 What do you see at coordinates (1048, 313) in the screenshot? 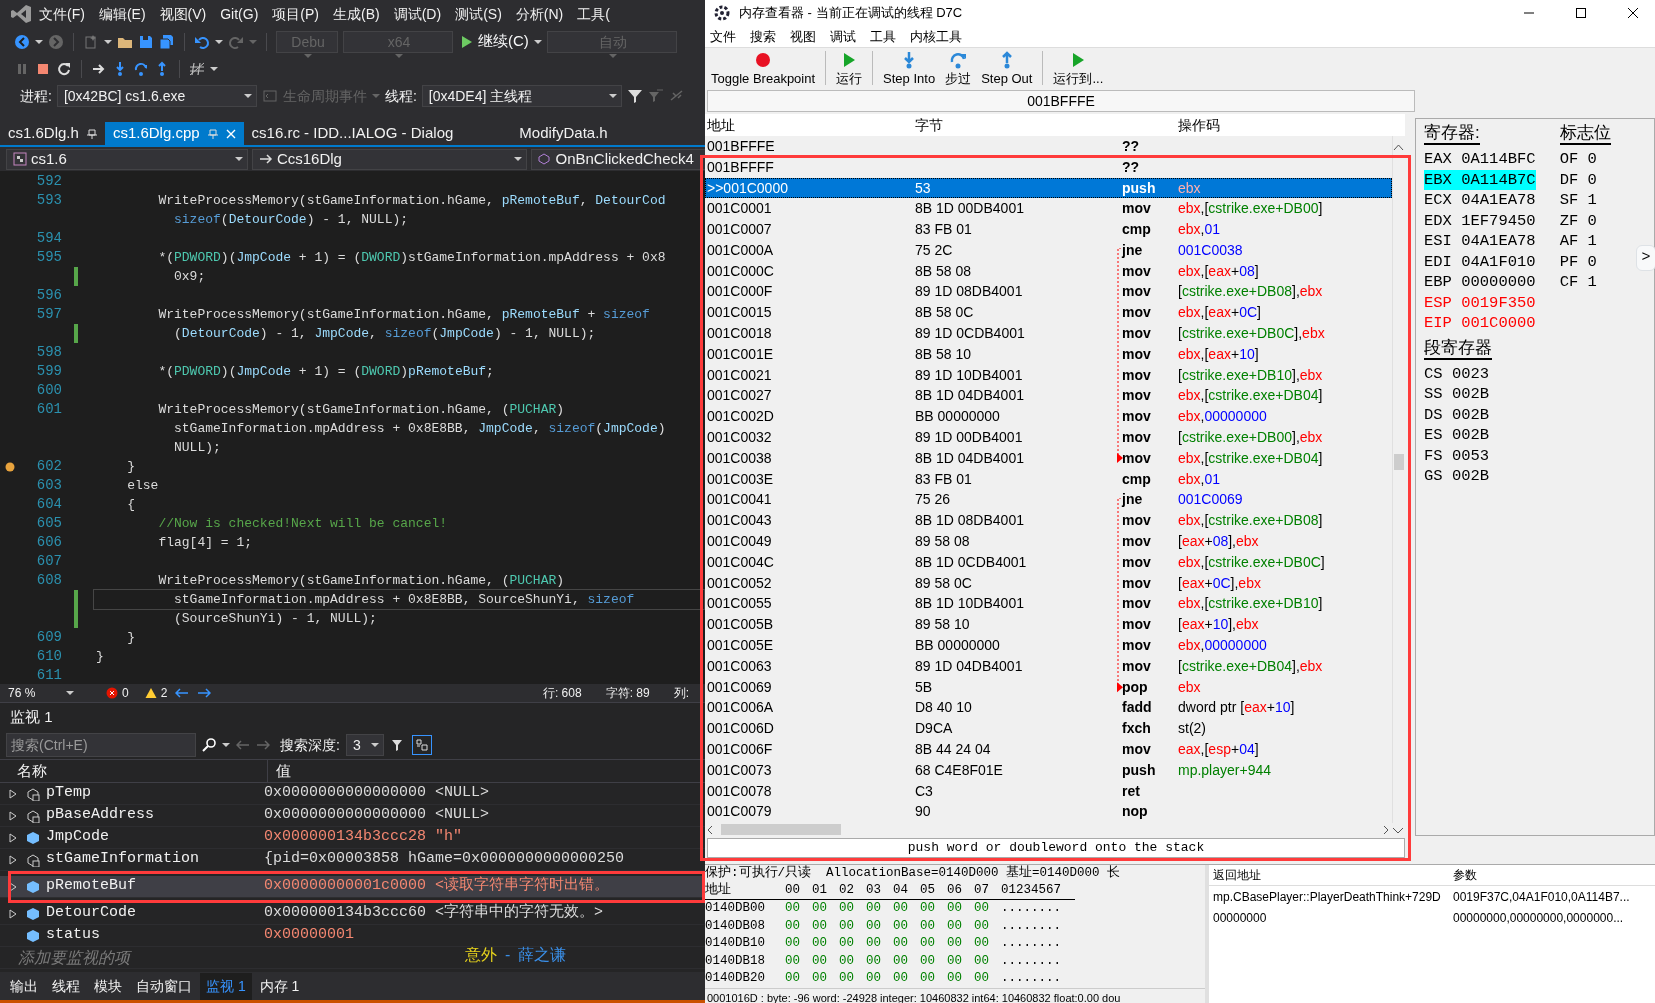
I see `disassembly-row: 001C0015 8B 58 0C mov ebx,[eax+0C]` at bounding box center [1048, 313].